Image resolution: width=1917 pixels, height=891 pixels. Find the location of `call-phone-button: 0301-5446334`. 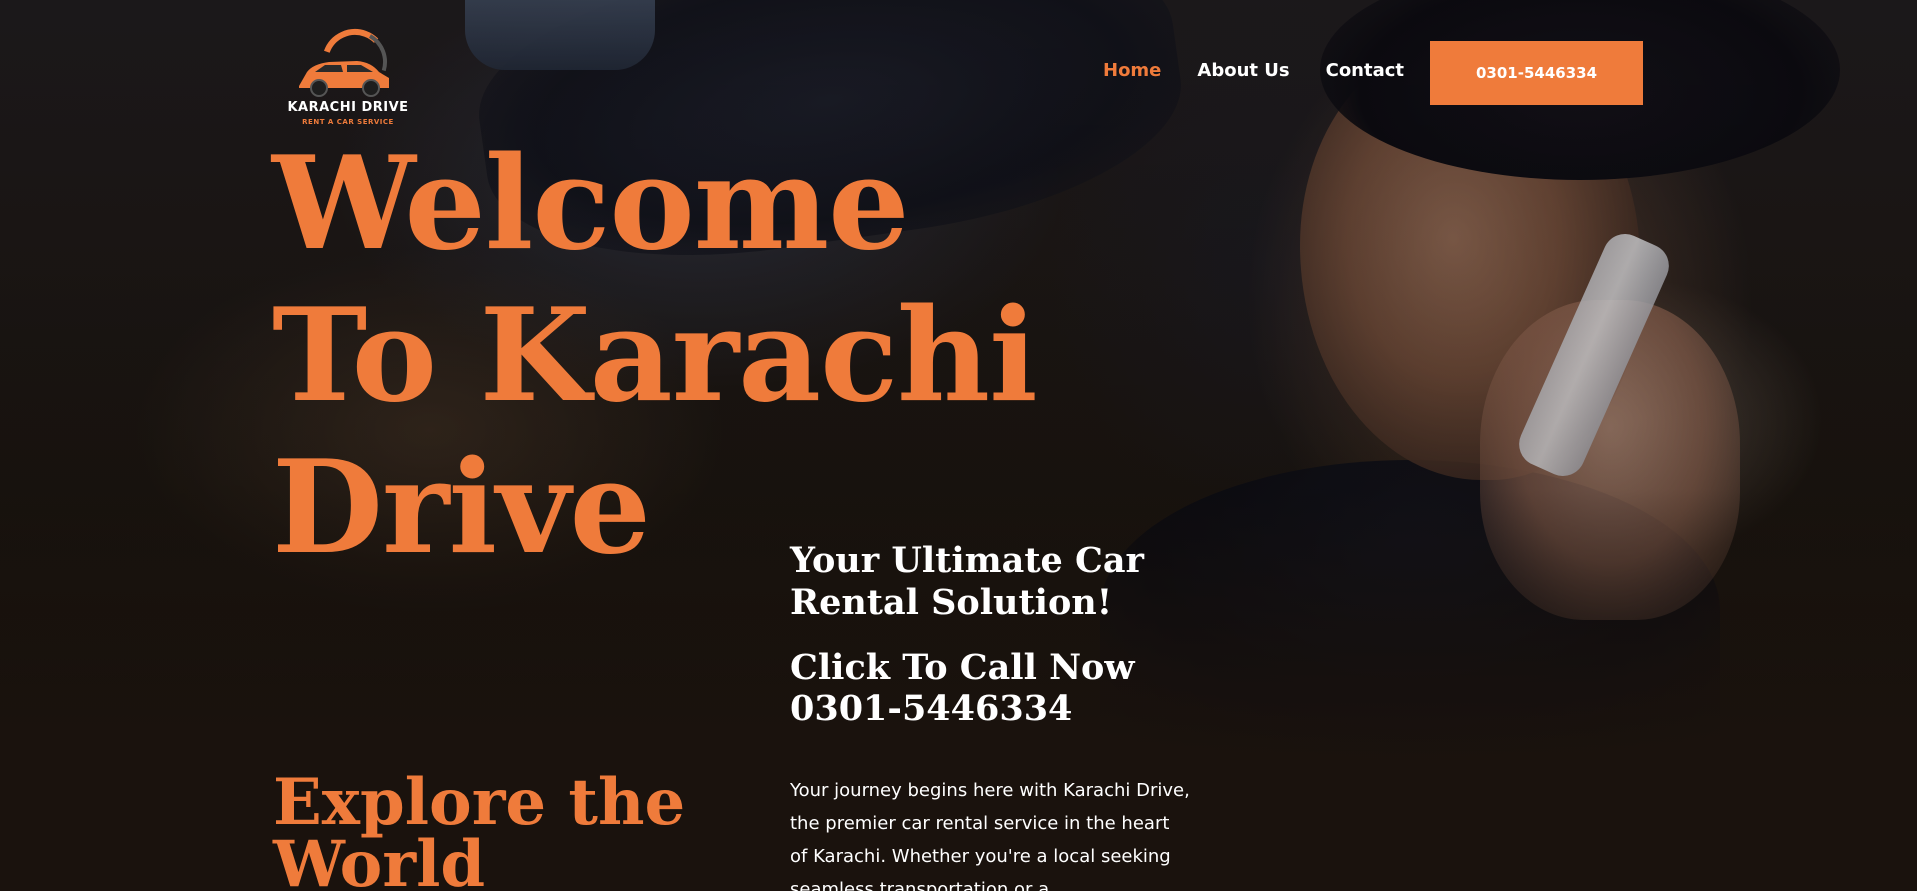

call-phone-button: 0301-5446334 is located at coordinates (1536, 73).